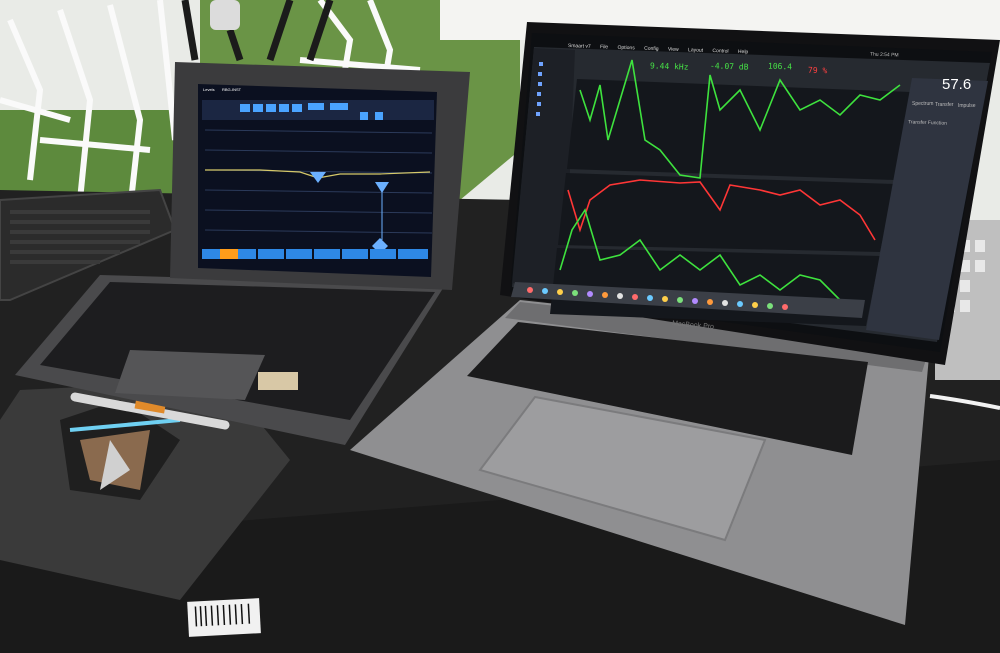 This screenshot has width=1000, height=653. Describe the element at coordinates (743, 52) in the screenshot. I see `menu-help: Help` at that location.